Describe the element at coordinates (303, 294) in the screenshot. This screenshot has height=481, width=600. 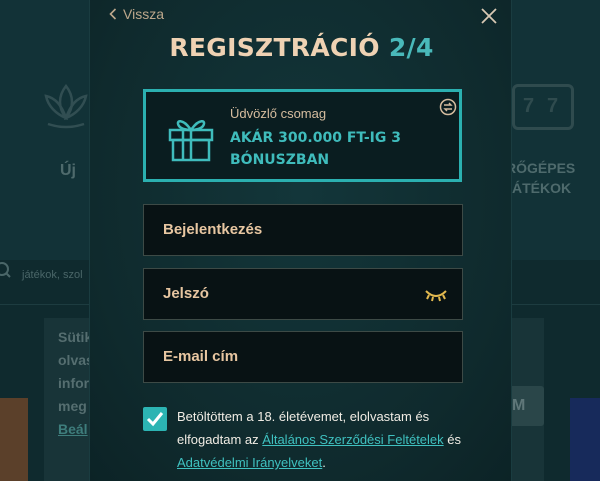
I see `password-field: Jelszó` at that location.